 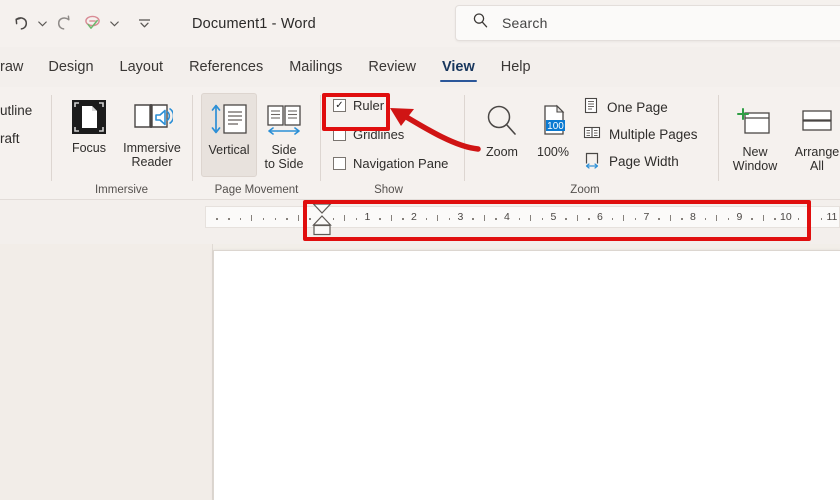 What do you see at coordinates (322, 220) in the screenshot?
I see `hanging-indent-marker` at bounding box center [322, 220].